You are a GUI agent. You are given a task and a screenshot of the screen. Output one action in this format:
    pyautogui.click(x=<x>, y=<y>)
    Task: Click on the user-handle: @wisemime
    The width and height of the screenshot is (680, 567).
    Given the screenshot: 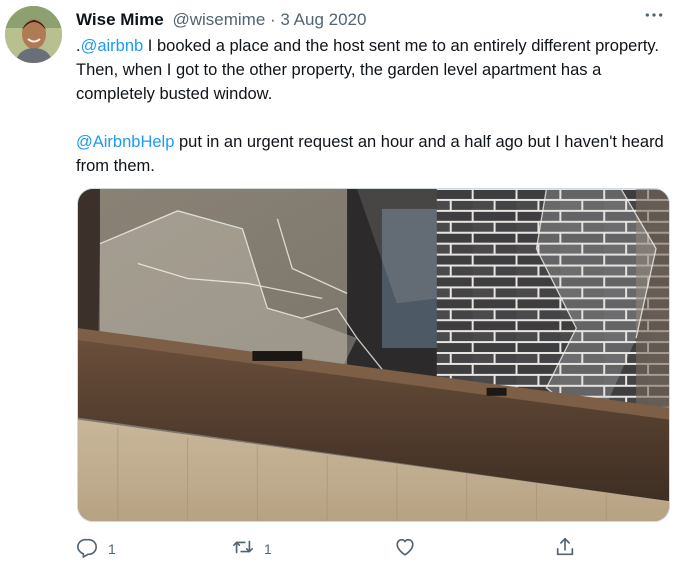 What is the action you would take?
    pyautogui.click(x=218, y=19)
    